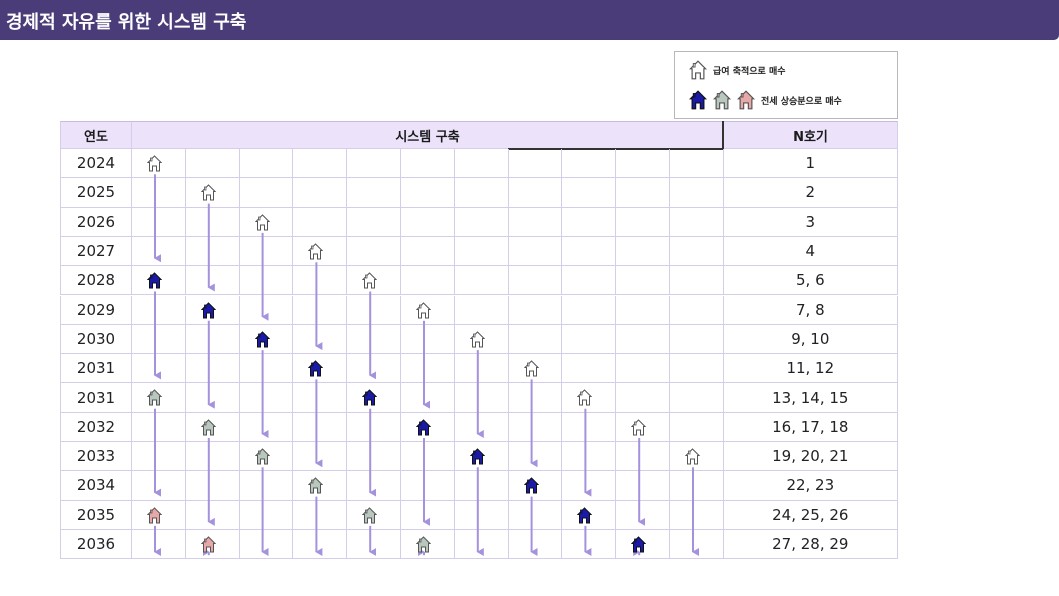  What do you see at coordinates (749, 71) in the screenshot?
I see `legend-salary-label: 급여 축적으로 매수` at bounding box center [749, 71].